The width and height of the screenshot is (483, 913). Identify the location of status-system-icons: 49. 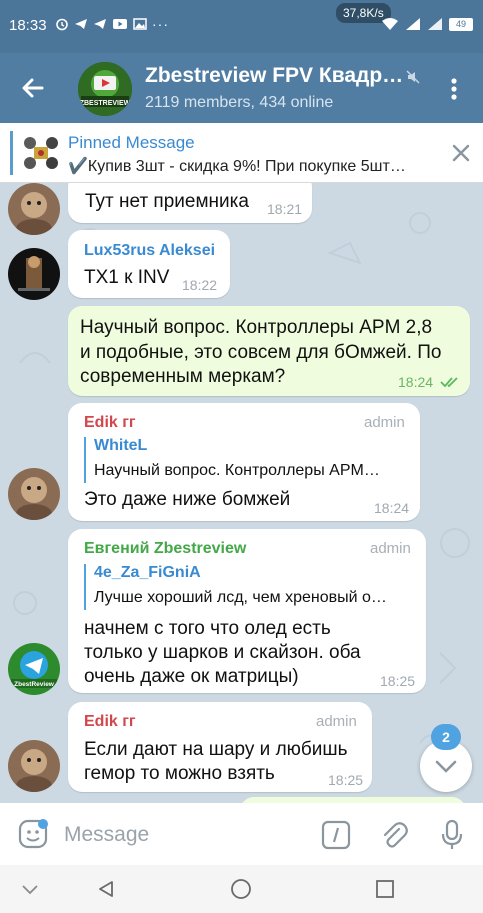
(427, 24).